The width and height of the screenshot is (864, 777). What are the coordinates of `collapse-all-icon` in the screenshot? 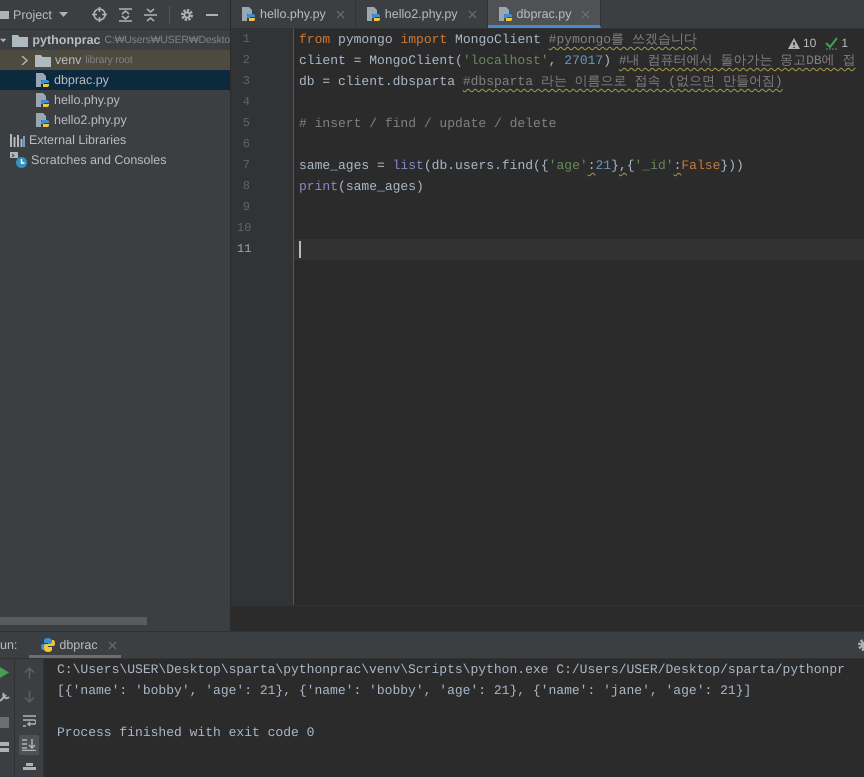 It's located at (150, 15).